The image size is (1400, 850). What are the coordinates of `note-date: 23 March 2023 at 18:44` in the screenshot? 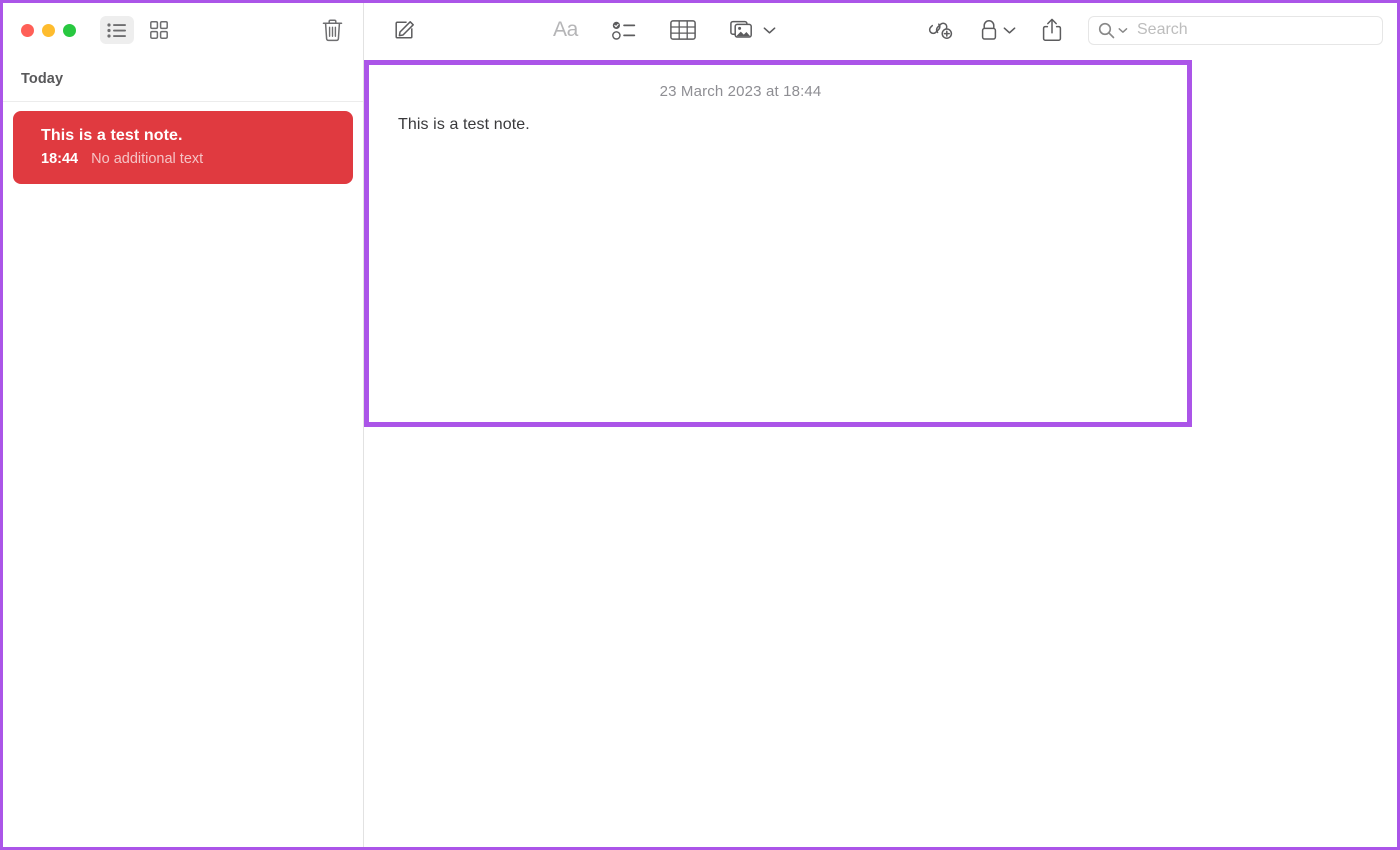 It's located at (740, 91).